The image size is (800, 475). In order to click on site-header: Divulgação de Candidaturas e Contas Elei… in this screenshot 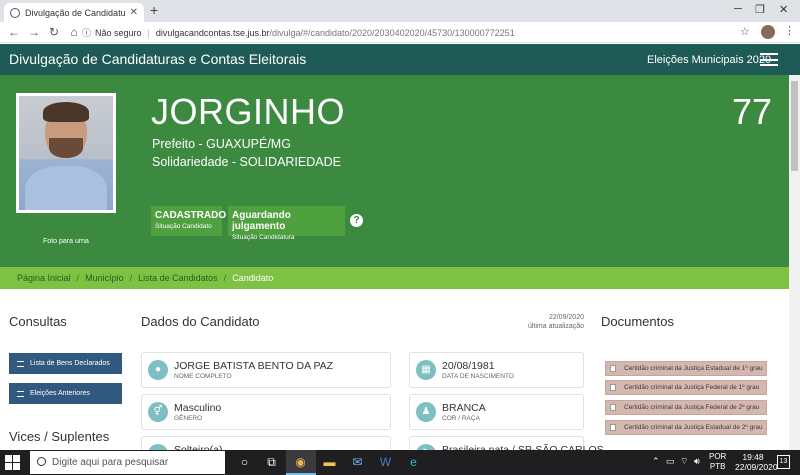, I will do `click(400, 59)`.